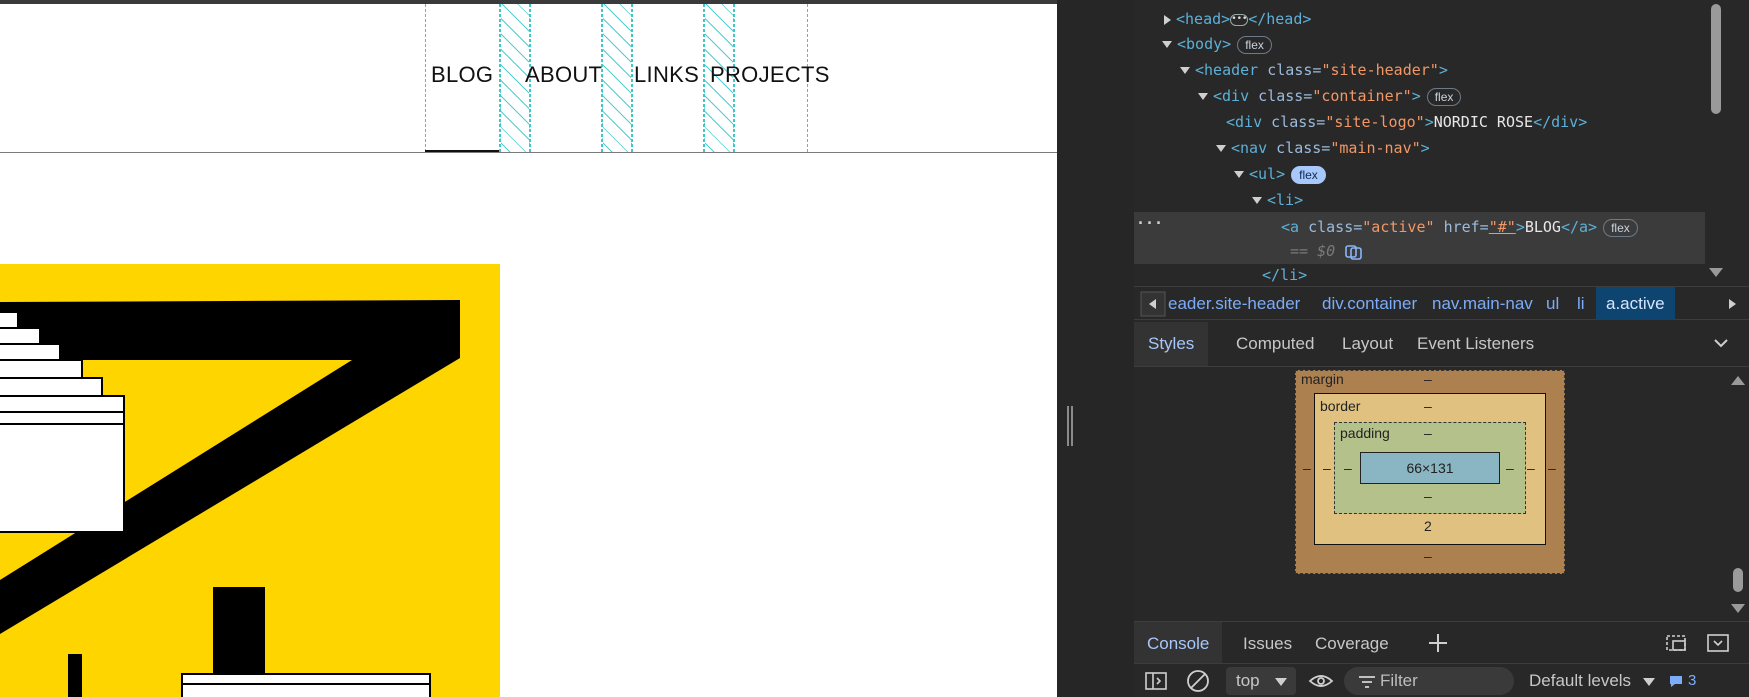  Describe the element at coordinates (1365, 433) in the screenshot. I see `padding-label: padding` at that location.